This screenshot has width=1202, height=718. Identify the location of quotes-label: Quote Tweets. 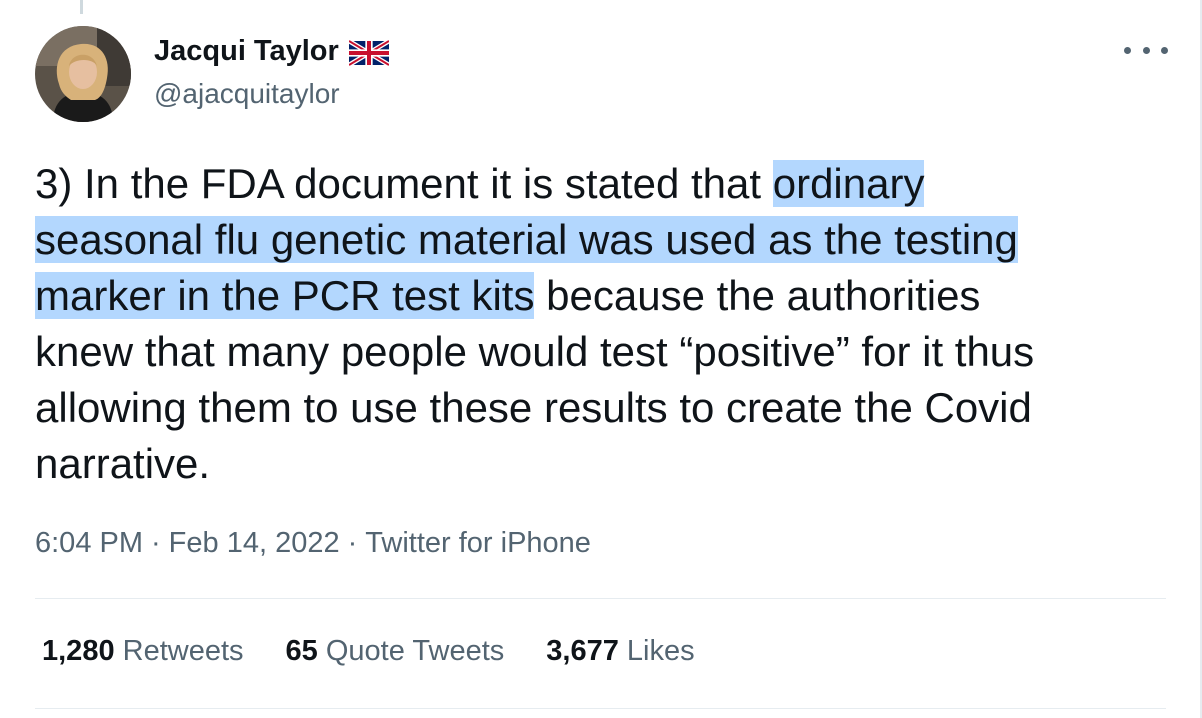
(415, 651).